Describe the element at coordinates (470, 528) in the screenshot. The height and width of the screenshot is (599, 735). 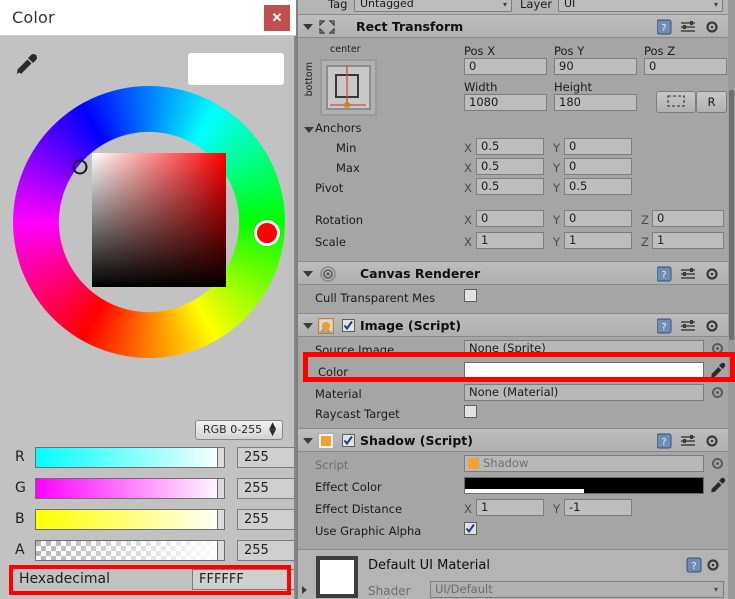
I see `use-graphic-alpha-checkbox` at that location.